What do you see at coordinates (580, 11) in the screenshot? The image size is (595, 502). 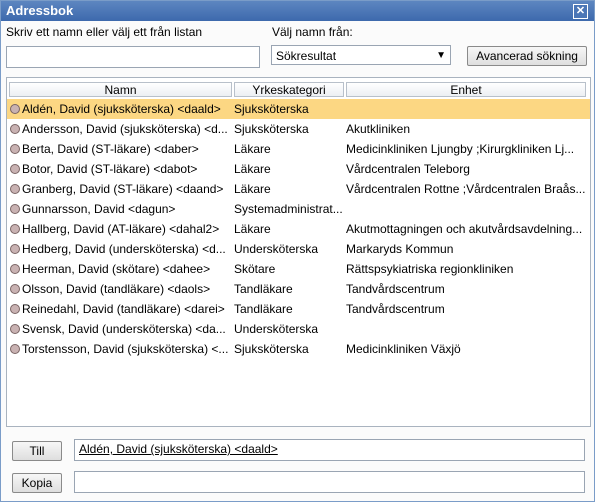 I see `close-icon: ✕` at bounding box center [580, 11].